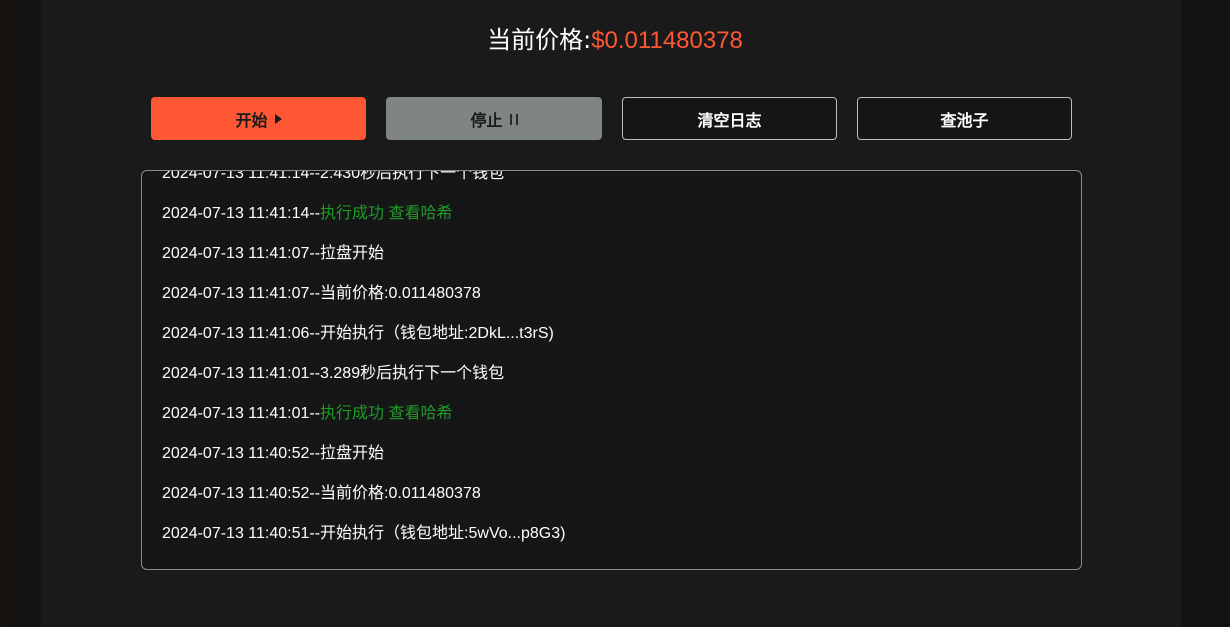  Describe the element at coordinates (616, 454) in the screenshot. I see `log-entry: 2024-07-13 11:40:52--拉盘开始` at that location.